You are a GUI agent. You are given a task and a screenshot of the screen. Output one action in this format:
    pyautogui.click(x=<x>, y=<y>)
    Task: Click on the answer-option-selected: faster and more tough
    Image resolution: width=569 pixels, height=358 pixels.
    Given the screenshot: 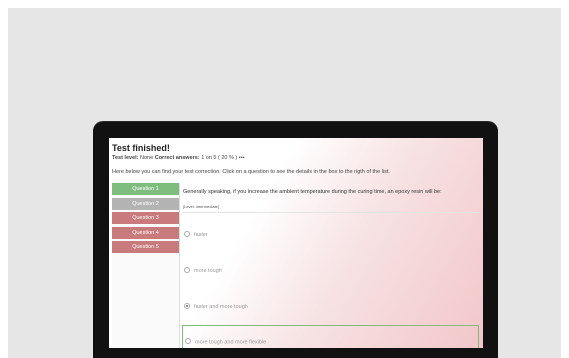 What is the action you would take?
    pyautogui.click(x=330, y=307)
    